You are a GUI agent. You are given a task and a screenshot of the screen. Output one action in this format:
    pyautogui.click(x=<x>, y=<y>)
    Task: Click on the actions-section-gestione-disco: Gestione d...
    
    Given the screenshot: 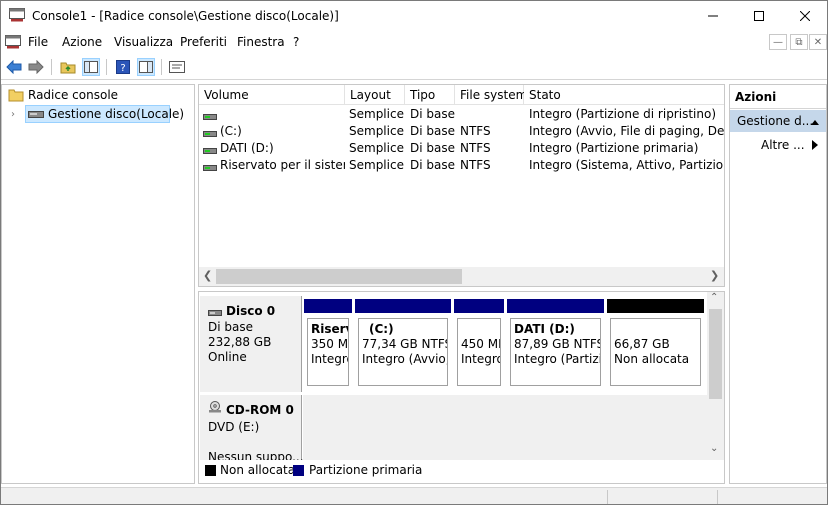 What is the action you would take?
    pyautogui.click(x=778, y=121)
    